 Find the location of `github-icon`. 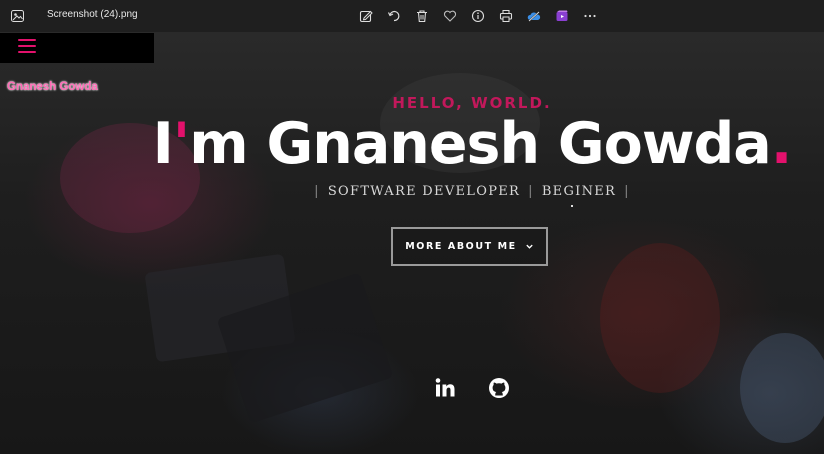

github-icon is located at coordinates (499, 388).